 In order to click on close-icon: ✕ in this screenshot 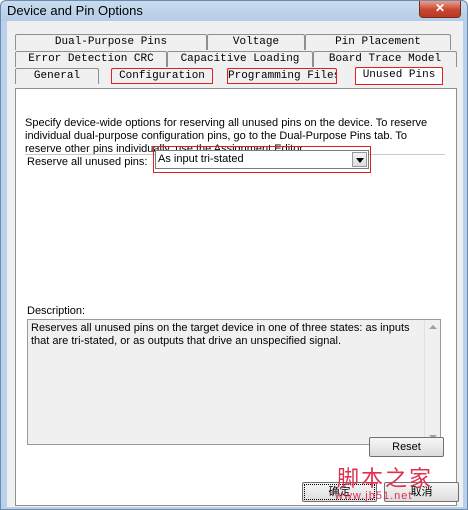, I will do `click(440, 8)`.